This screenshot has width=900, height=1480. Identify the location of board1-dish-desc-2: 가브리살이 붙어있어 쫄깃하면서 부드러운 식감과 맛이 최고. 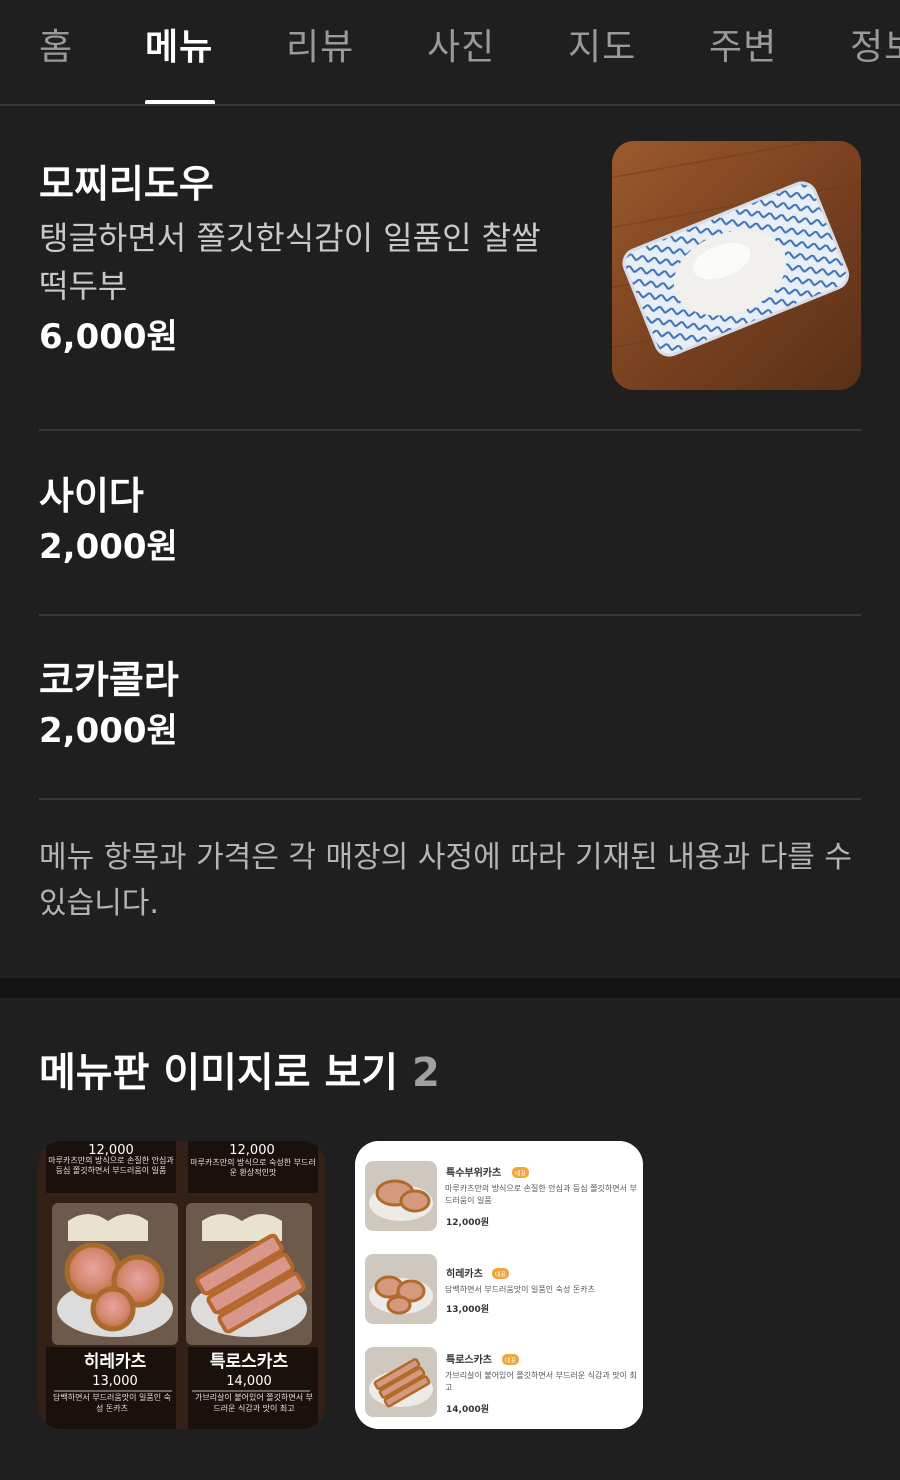
(254, 1403).